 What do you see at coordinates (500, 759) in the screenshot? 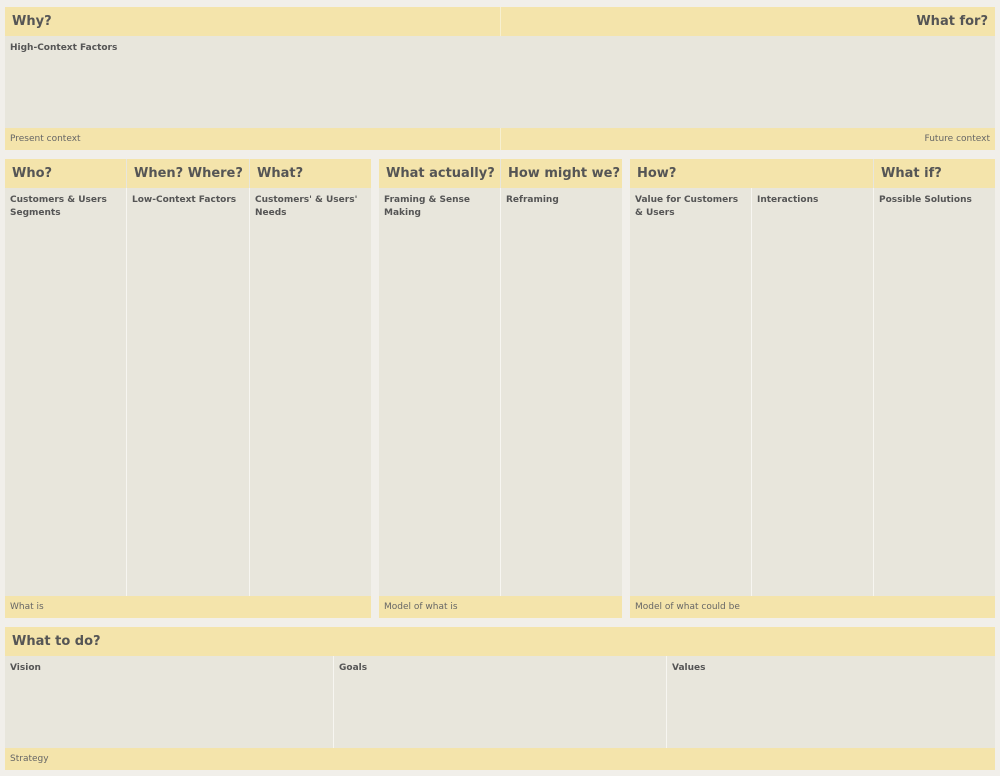
I see `strategy-footer: Strategy` at bounding box center [500, 759].